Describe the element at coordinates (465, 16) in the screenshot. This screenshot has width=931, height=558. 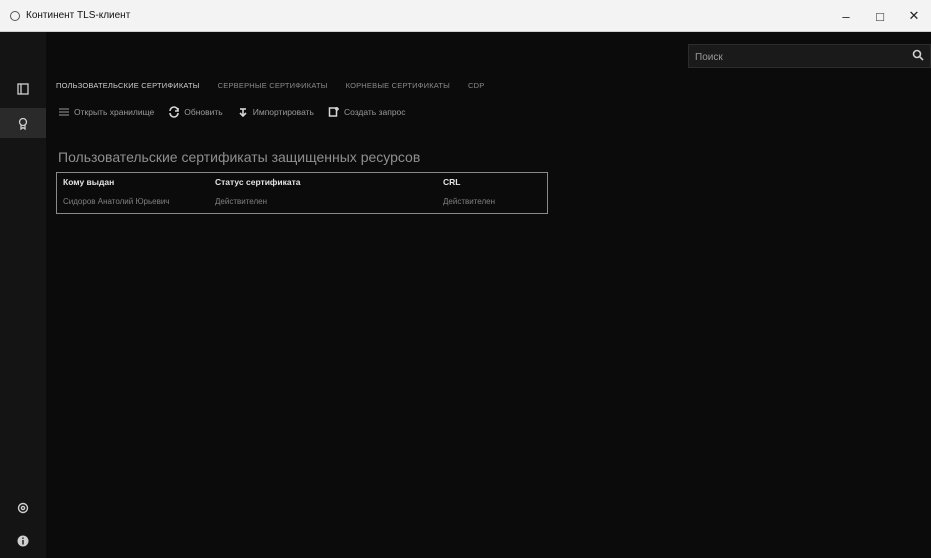
I see `title-bar: Континент TLS-клиент – □ ✕` at that location.